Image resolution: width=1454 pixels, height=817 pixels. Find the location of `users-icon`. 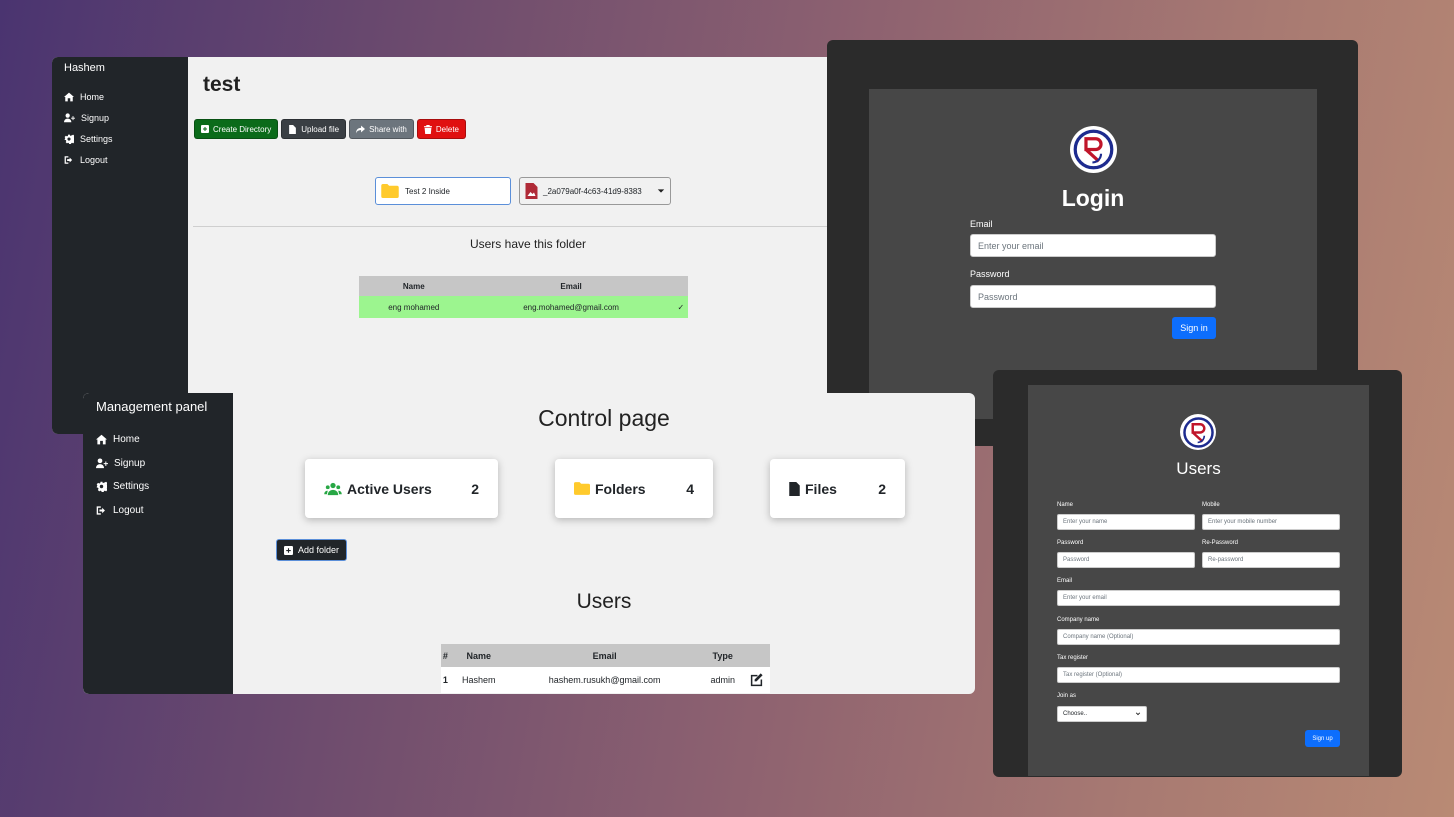

users-icon is located at coordinates (333, 488).